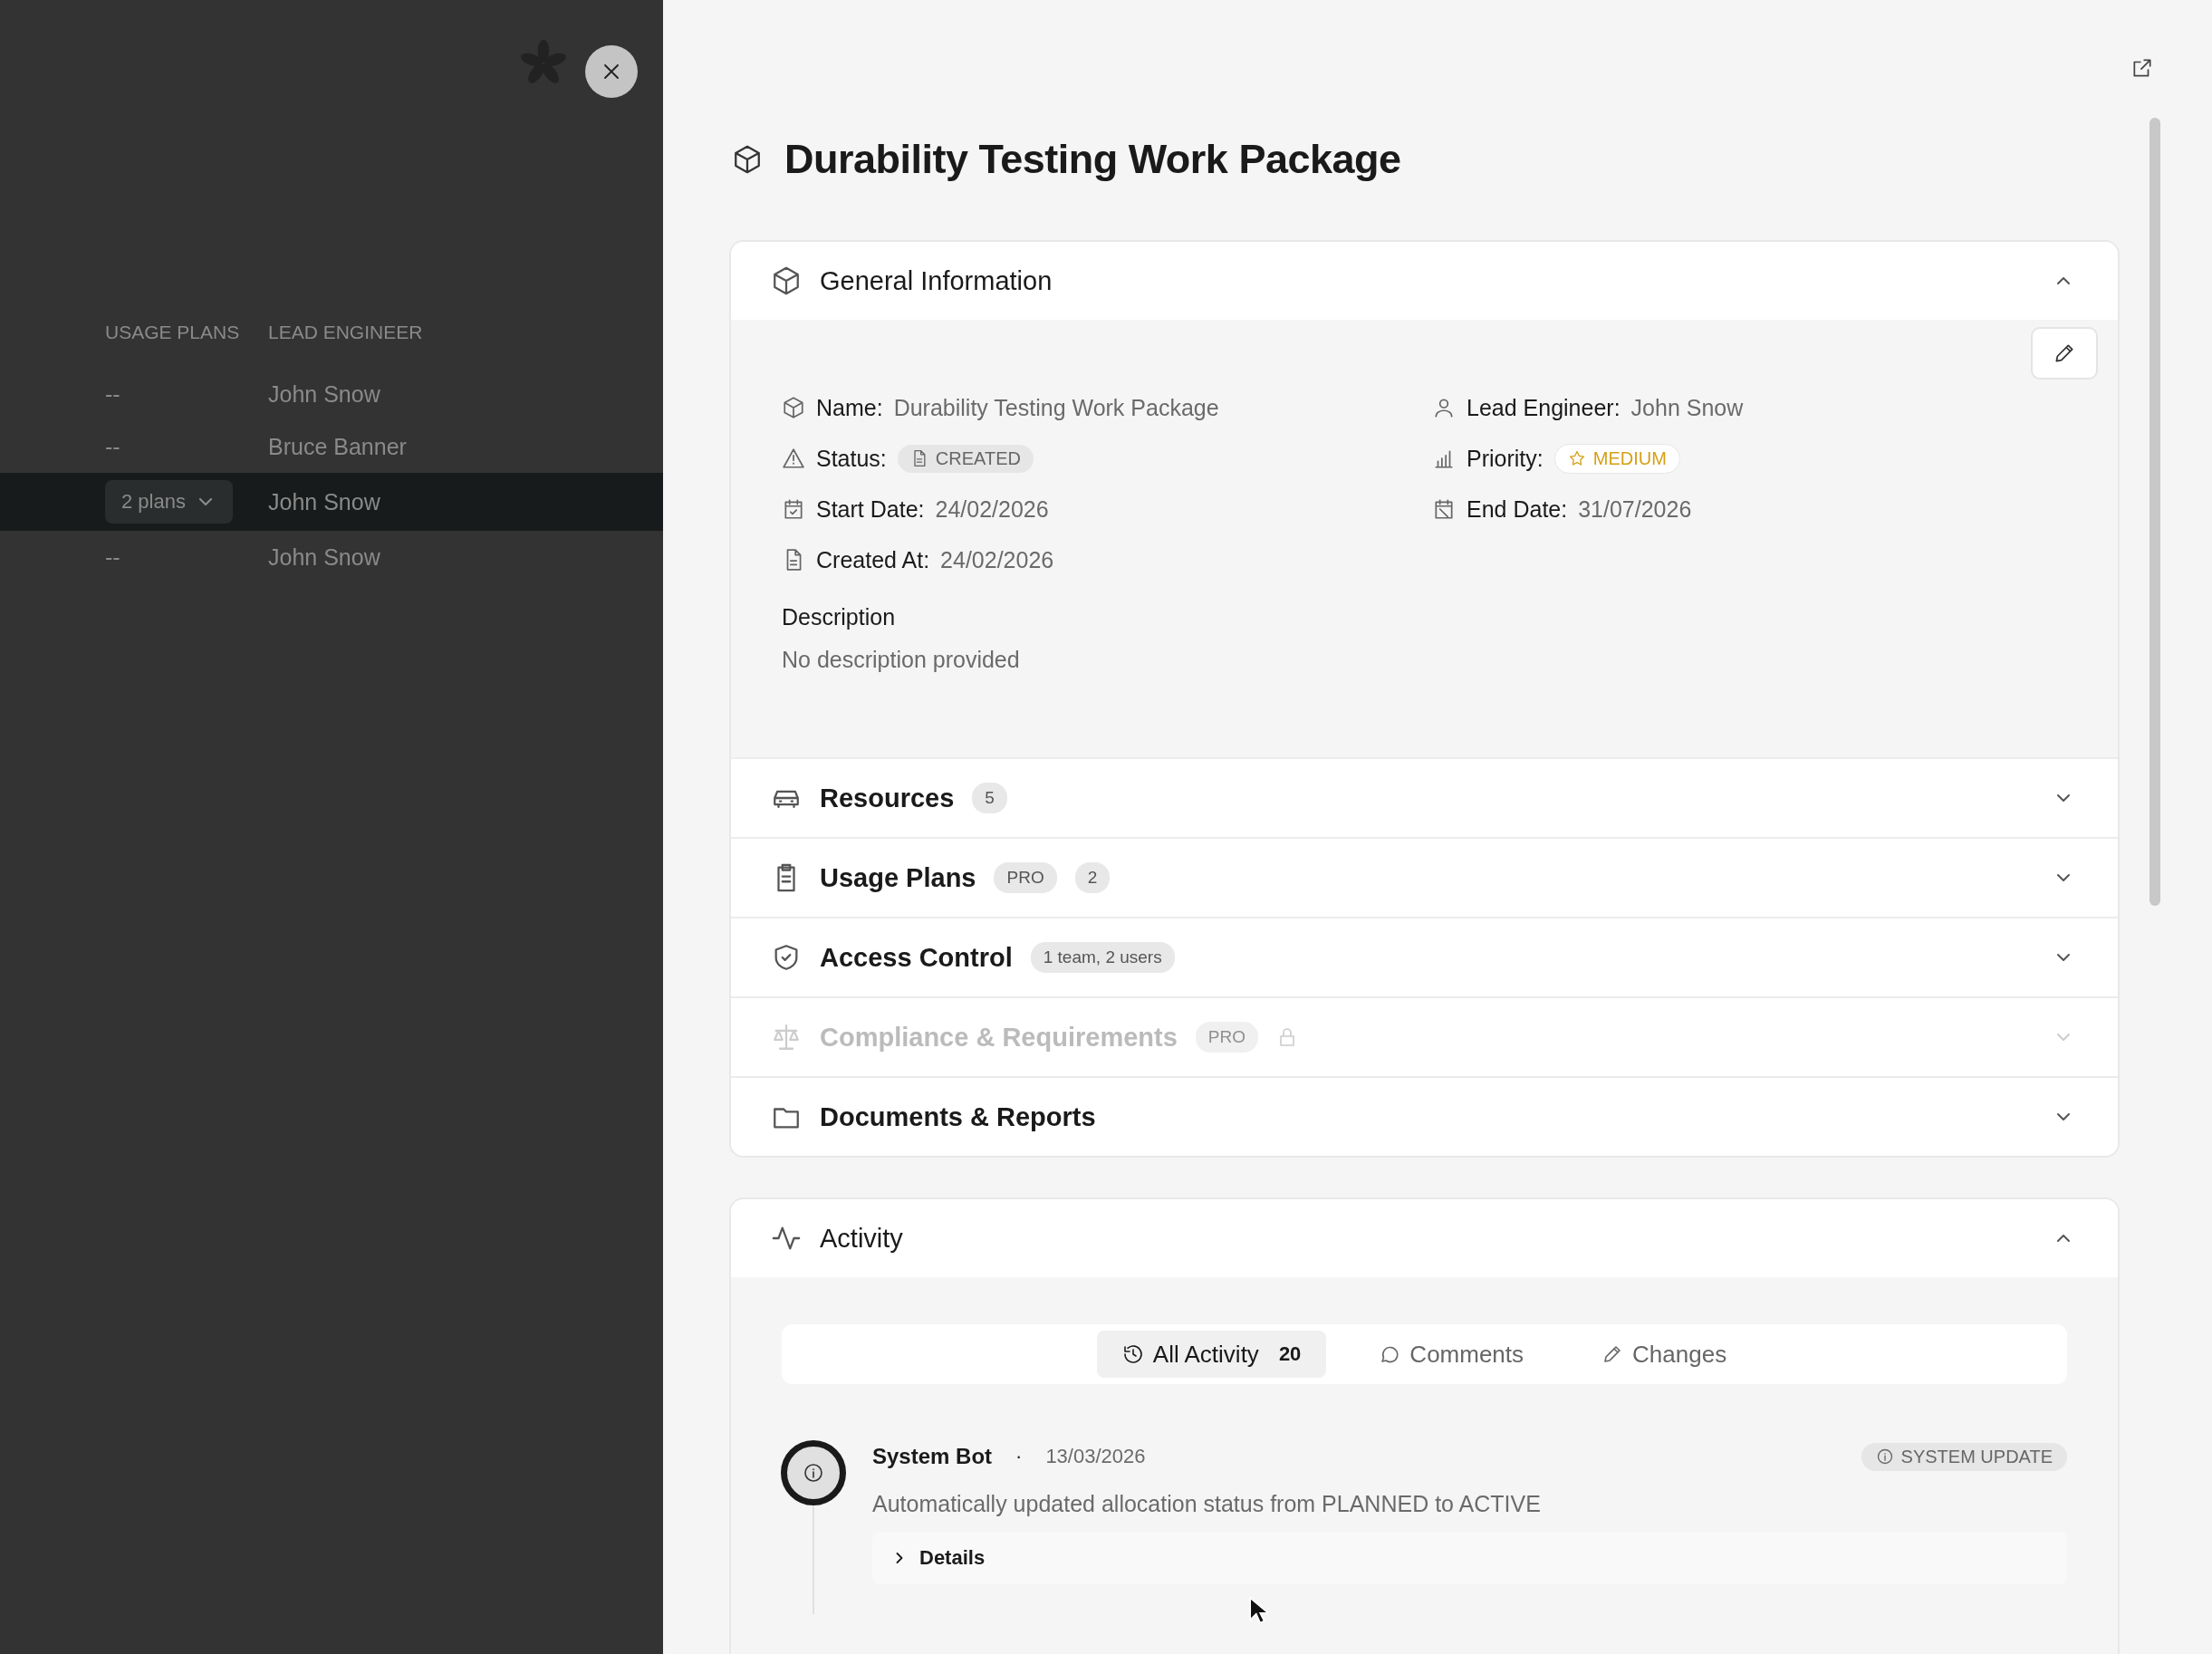  Describe the element at coordinates (1102, 957) in the screenshot. I see `count-badge: 1 team, 2 users` at that location.